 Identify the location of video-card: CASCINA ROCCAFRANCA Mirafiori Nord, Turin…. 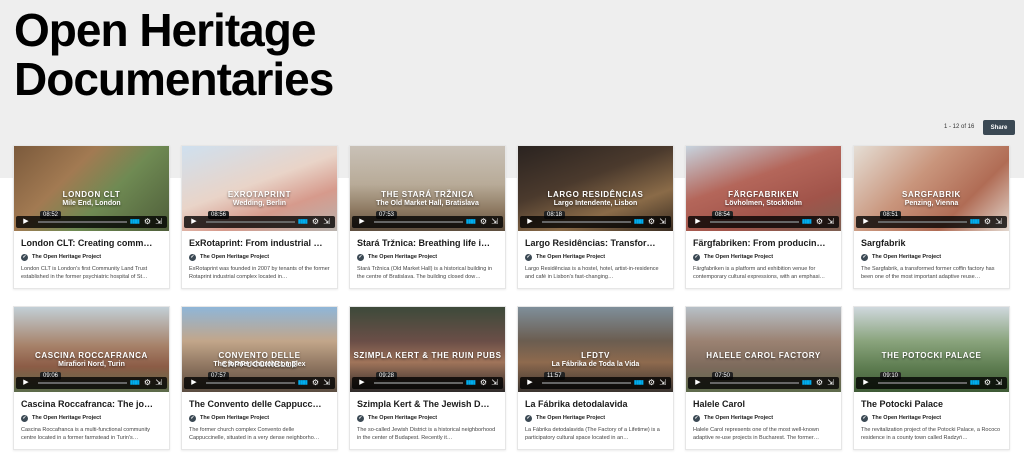
(91, 378).